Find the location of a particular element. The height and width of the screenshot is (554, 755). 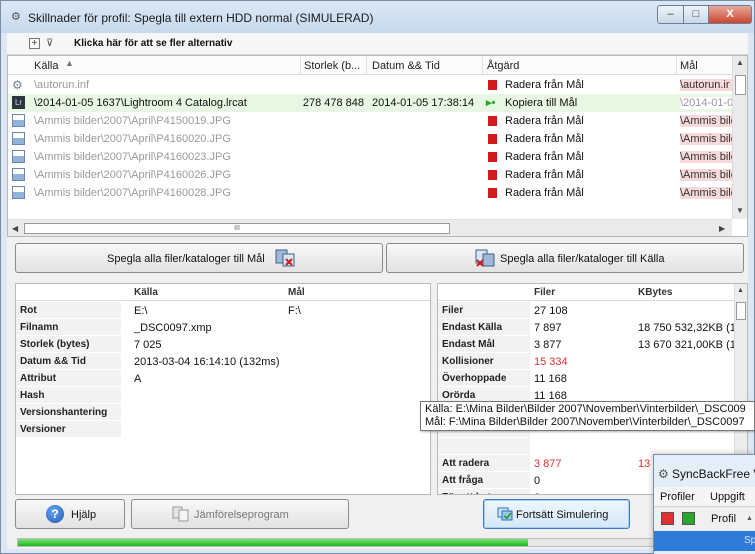

stat-key: Endast Källa is located at coordinates (484, 327).